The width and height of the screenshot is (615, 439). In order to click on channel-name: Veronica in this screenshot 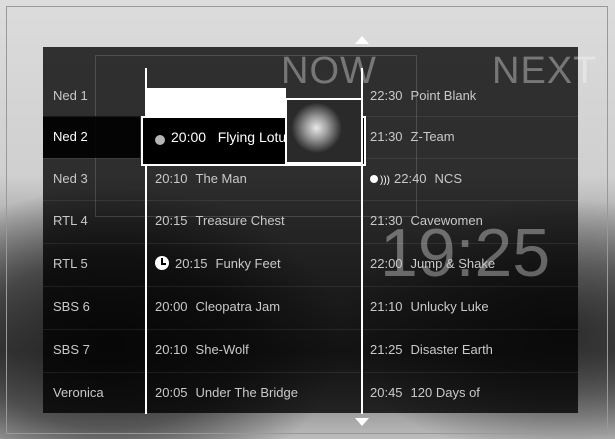, I will do `click(78, 392)`.